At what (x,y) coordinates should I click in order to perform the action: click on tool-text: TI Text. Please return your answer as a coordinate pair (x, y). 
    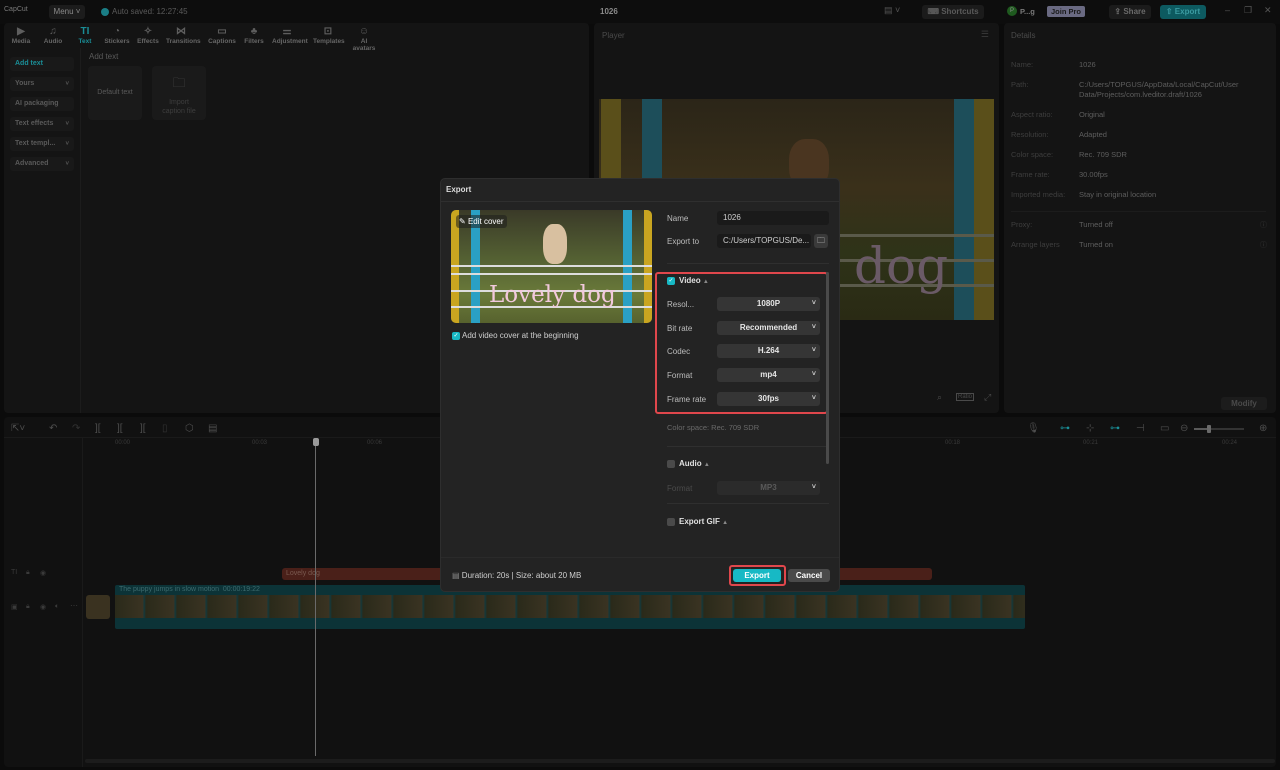
    Looking at the image, I should click on (85, 35).